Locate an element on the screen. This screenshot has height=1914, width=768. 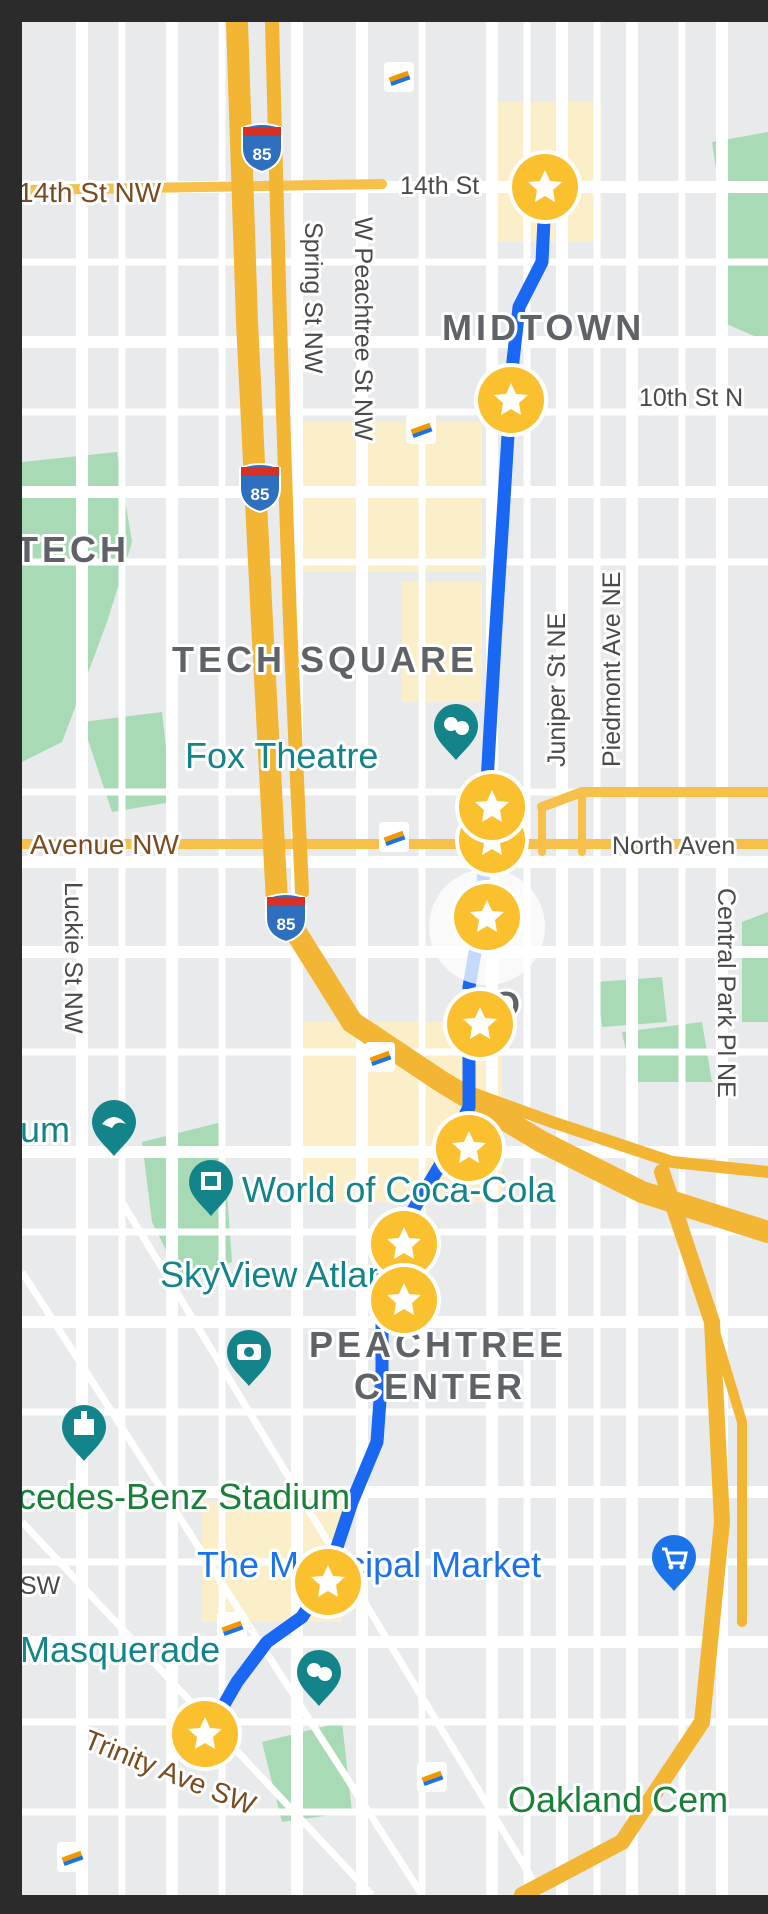
castle-icon is located at coordinates (84, 1433).